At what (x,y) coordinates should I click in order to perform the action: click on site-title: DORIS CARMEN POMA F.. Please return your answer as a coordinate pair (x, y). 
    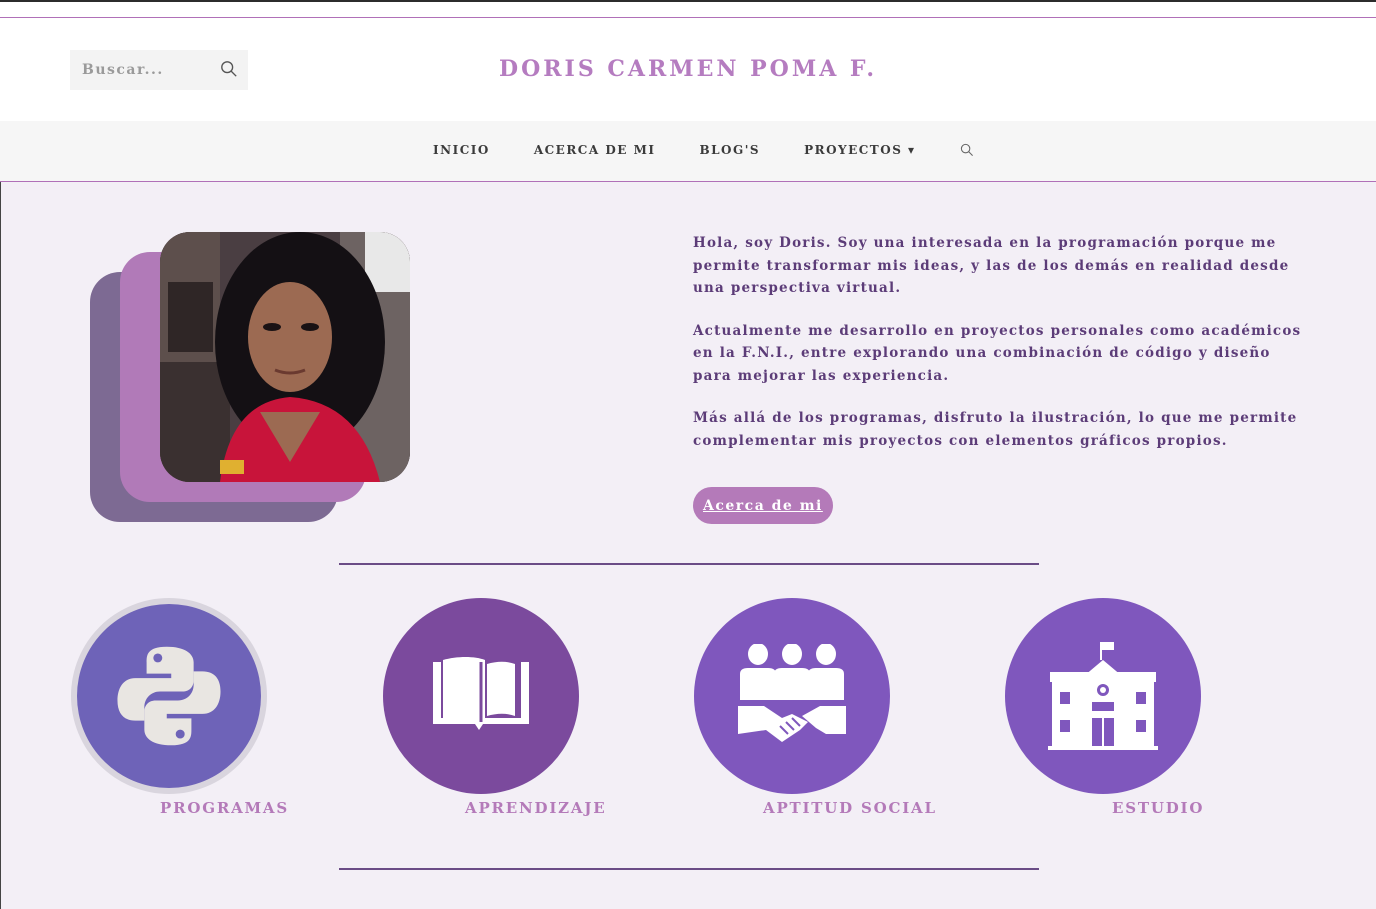
    Looking at the image, I should click on (688, 69).